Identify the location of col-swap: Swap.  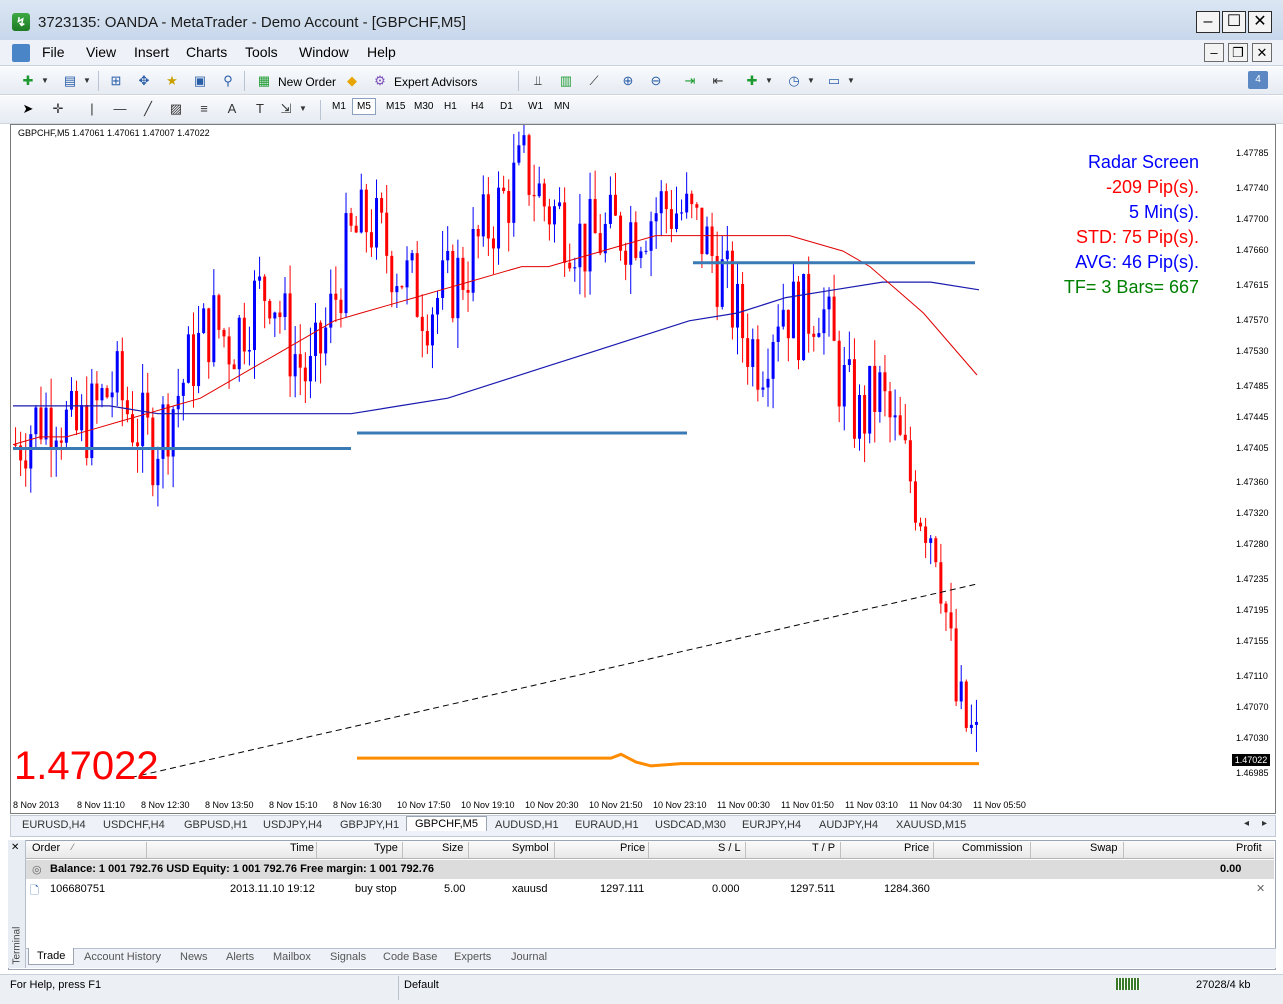
(1104, 850).